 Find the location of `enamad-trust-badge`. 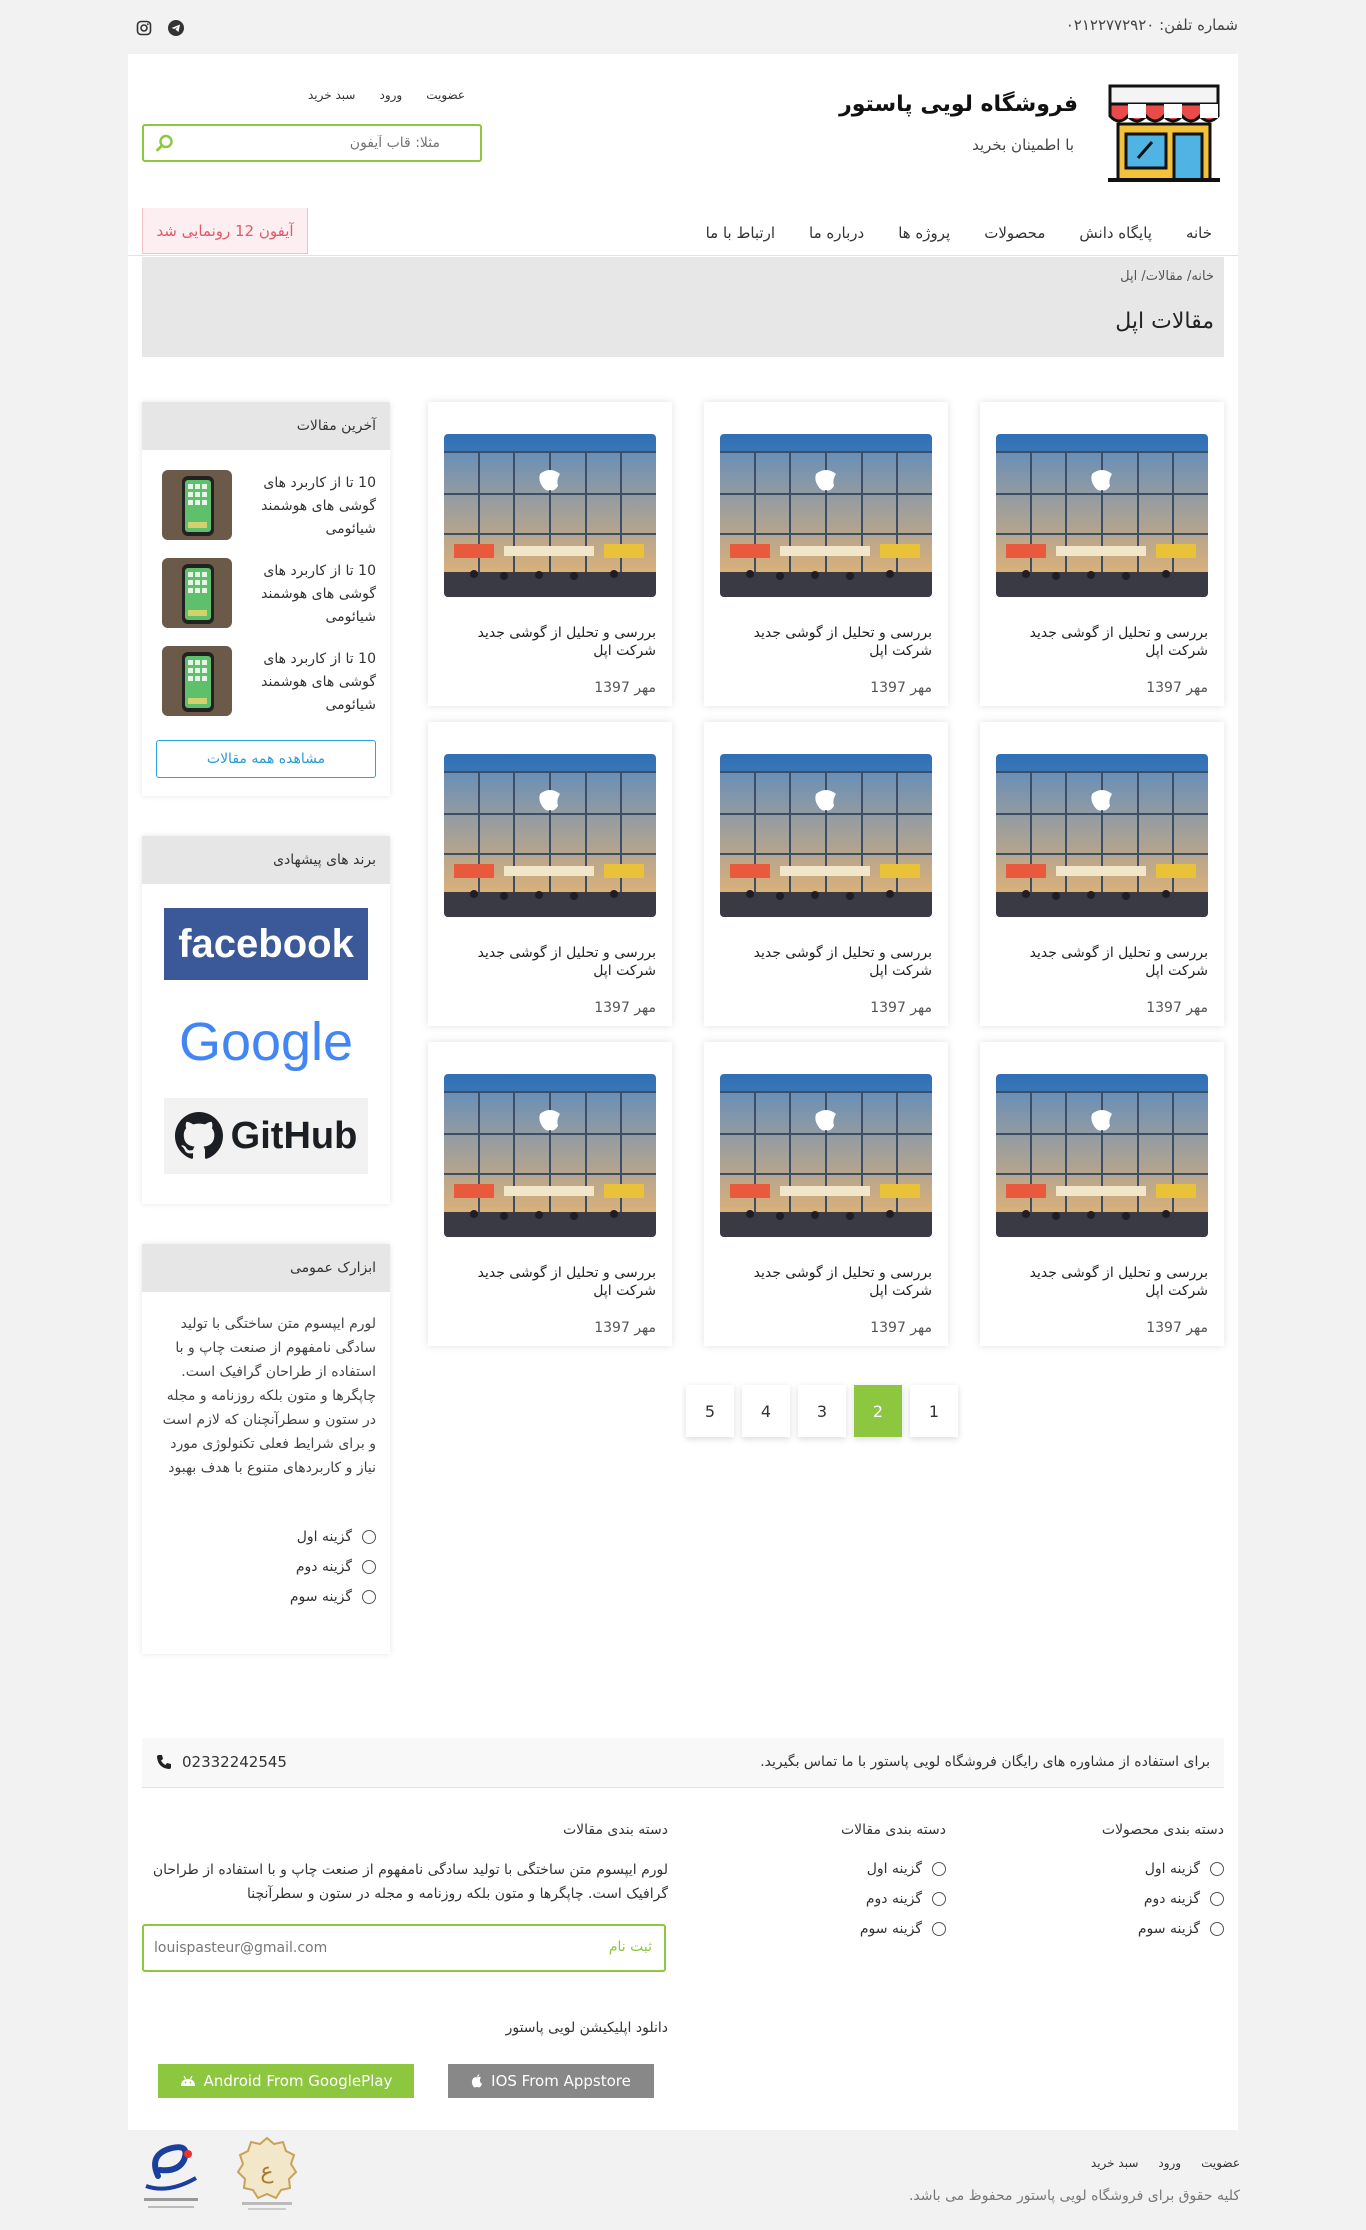

enamad-trust-badge is located at coordinates (171, 2174).